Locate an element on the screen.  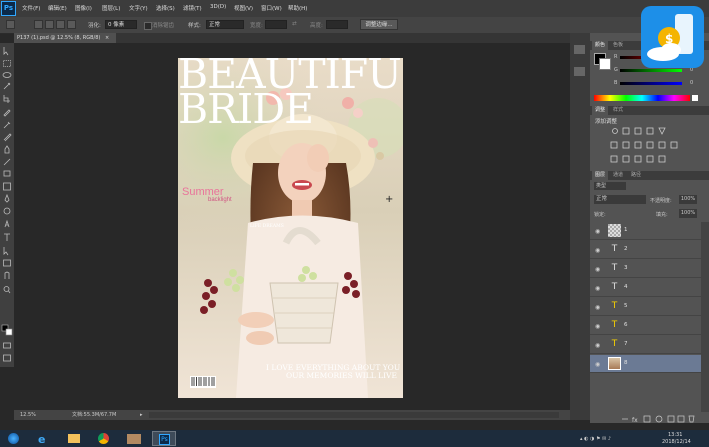
menu-file: 文件(F) is located at coordinates (31, 8).